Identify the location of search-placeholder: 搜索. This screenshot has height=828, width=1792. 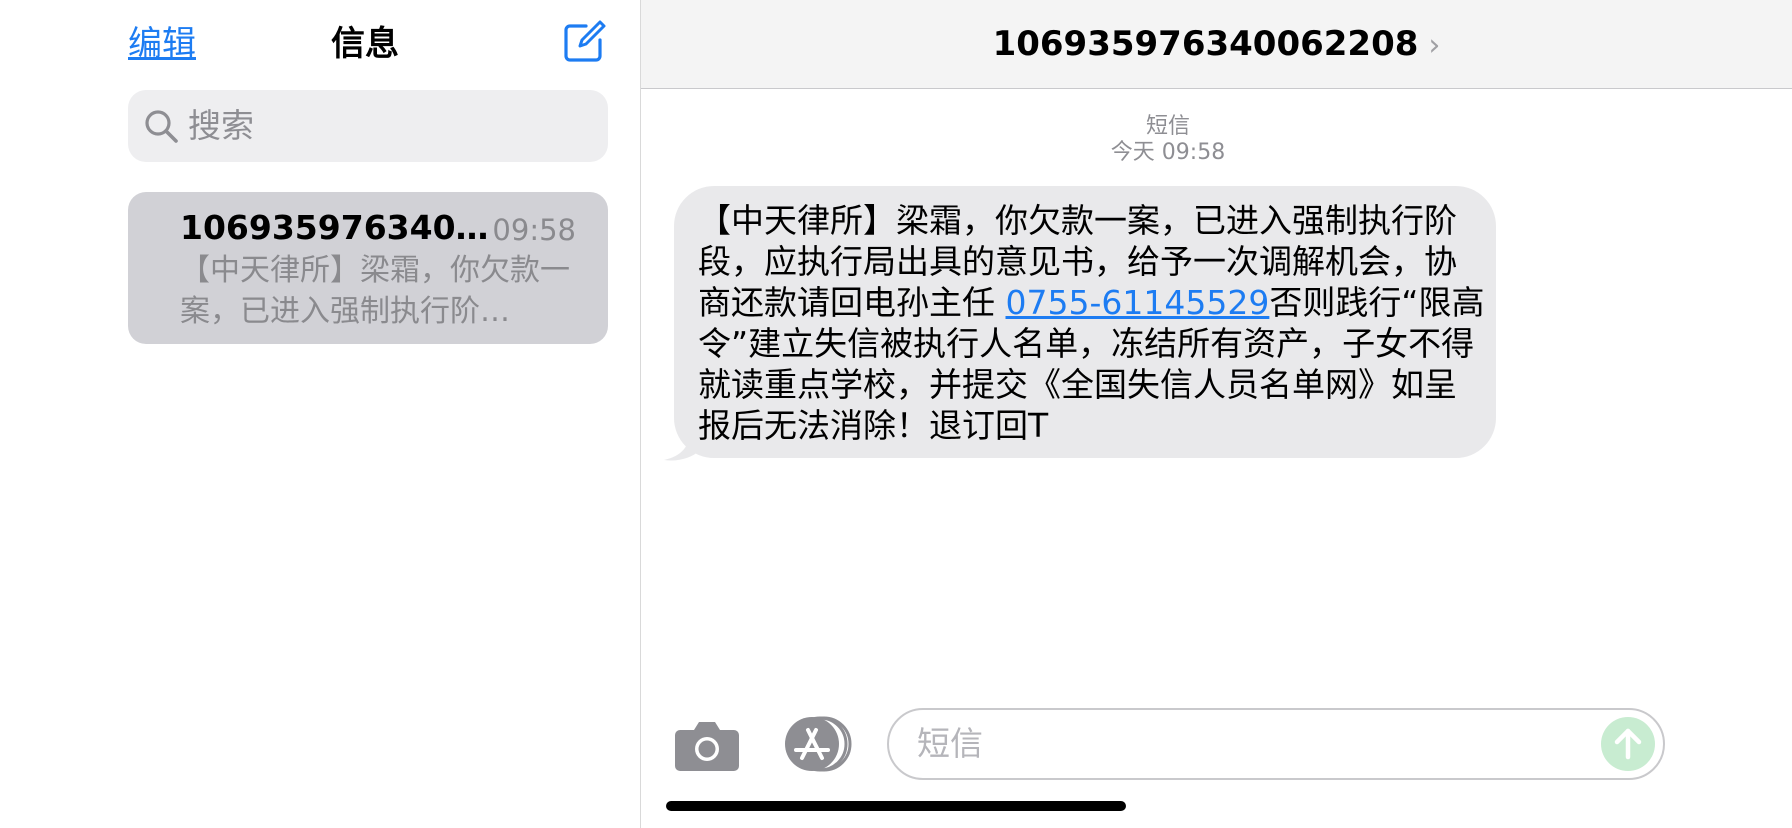
(221, 125).